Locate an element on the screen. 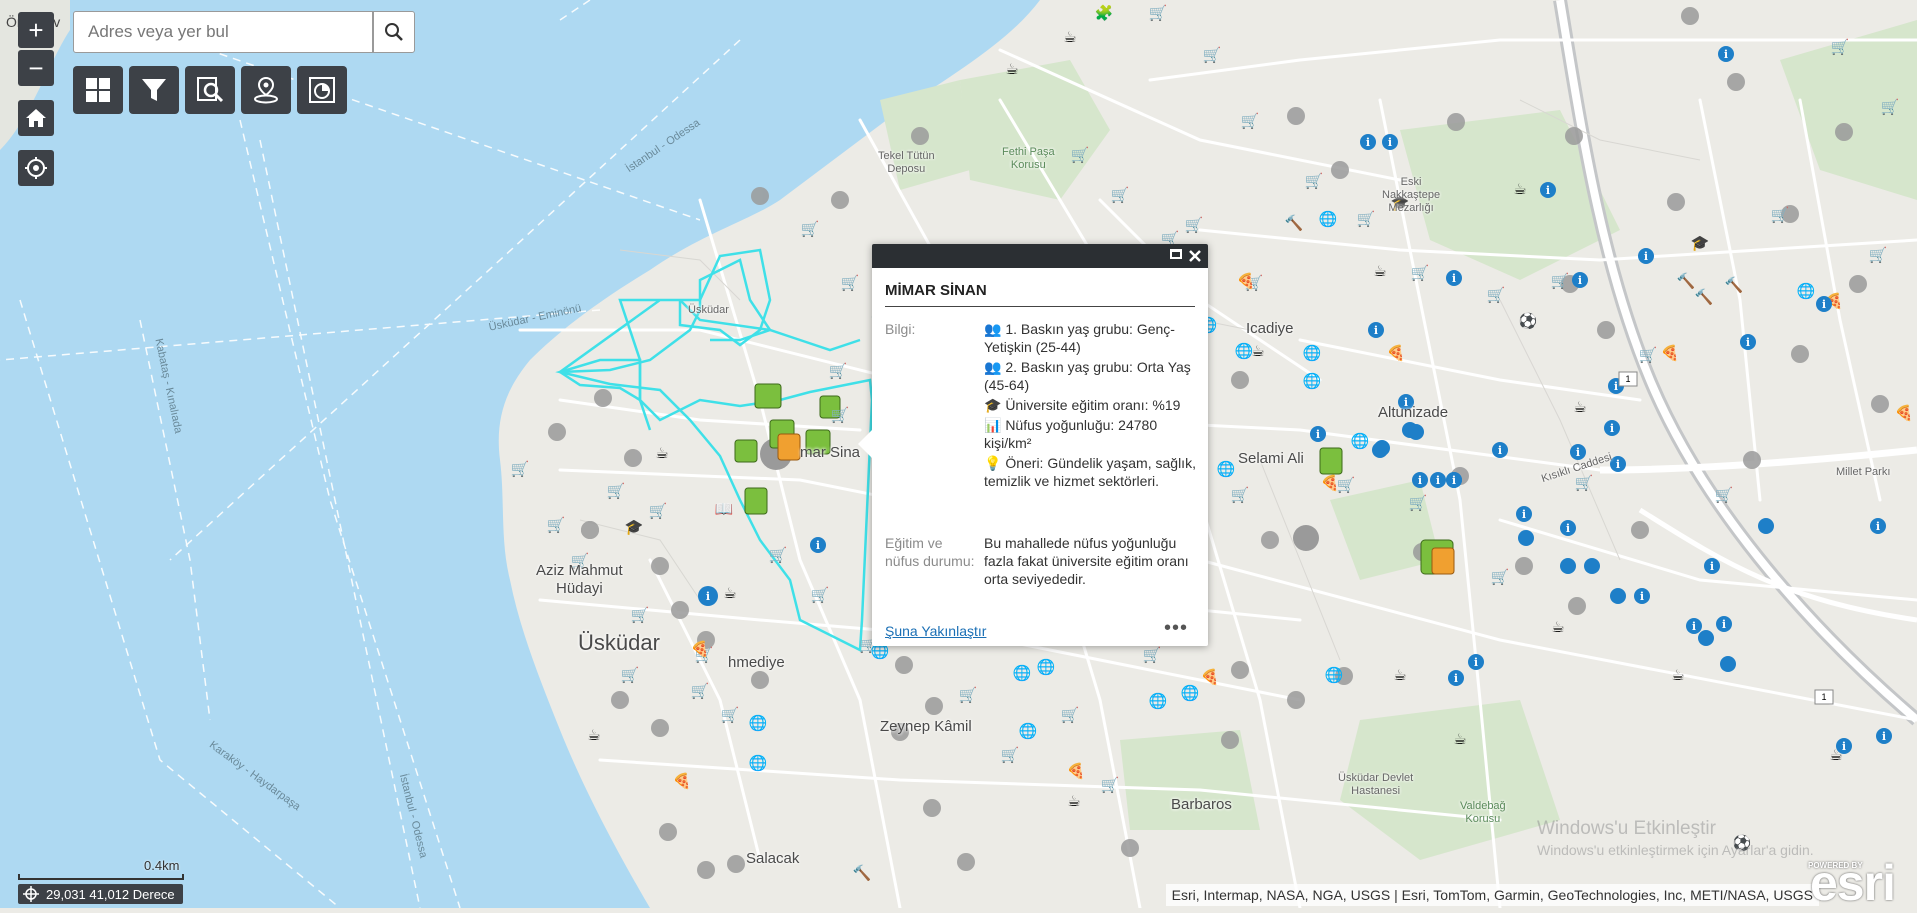 The height and width of the screenshot is (913, 1917). coordinate-readout: 29,031 41,012 Derece is located at coordinates (100, 894).